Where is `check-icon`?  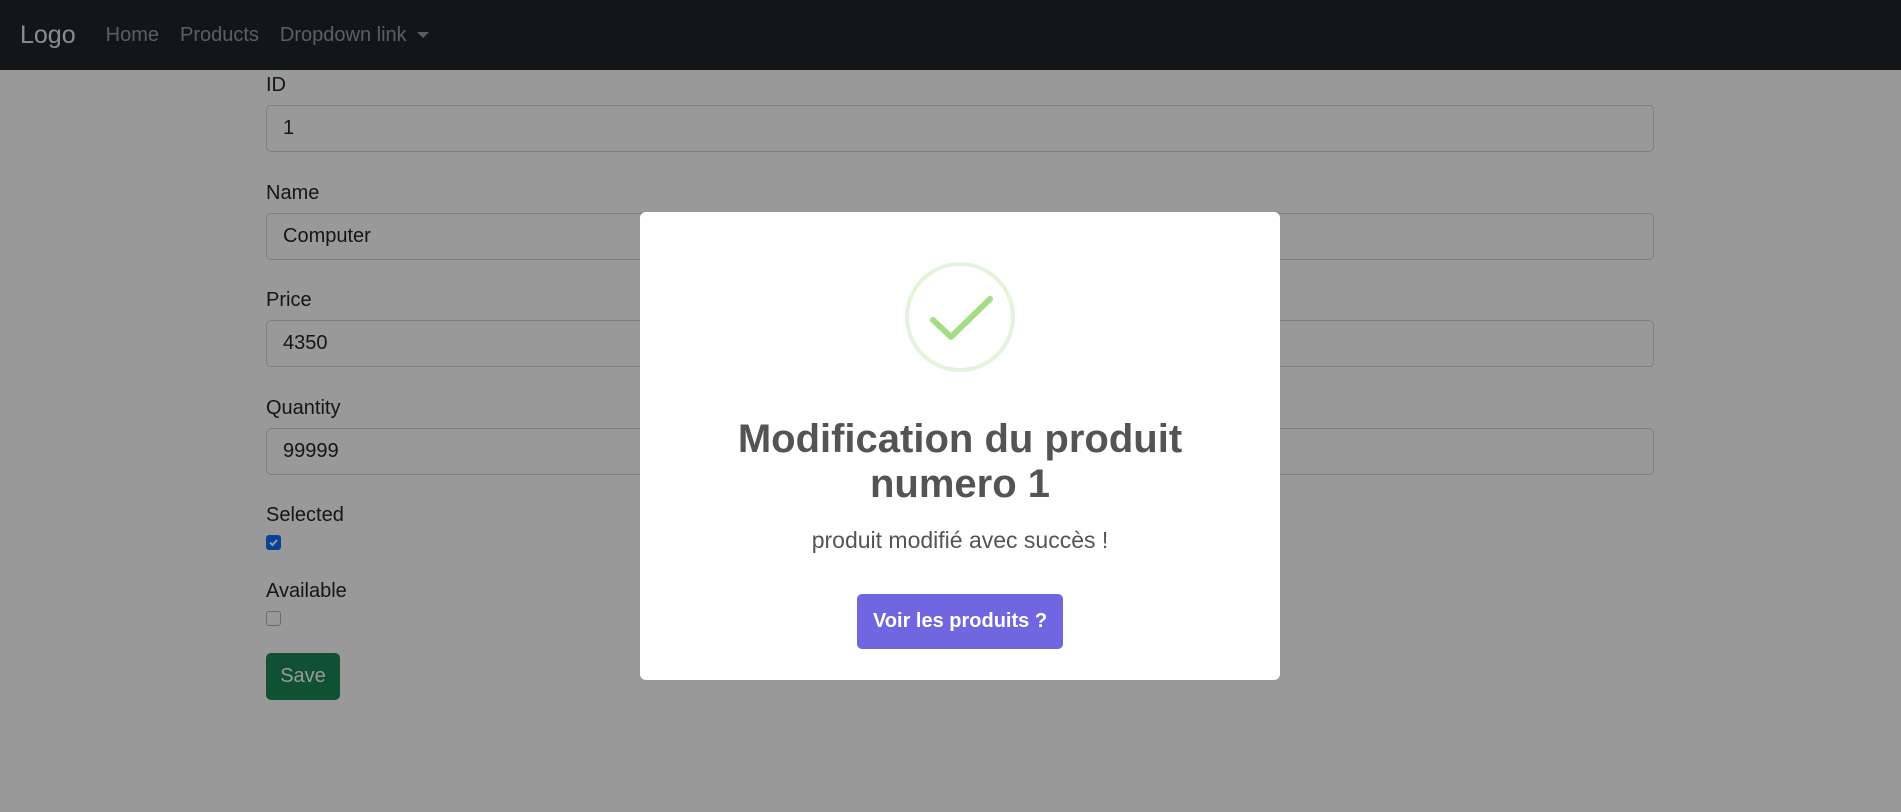
check-icon is located at coordinates (961, 318).